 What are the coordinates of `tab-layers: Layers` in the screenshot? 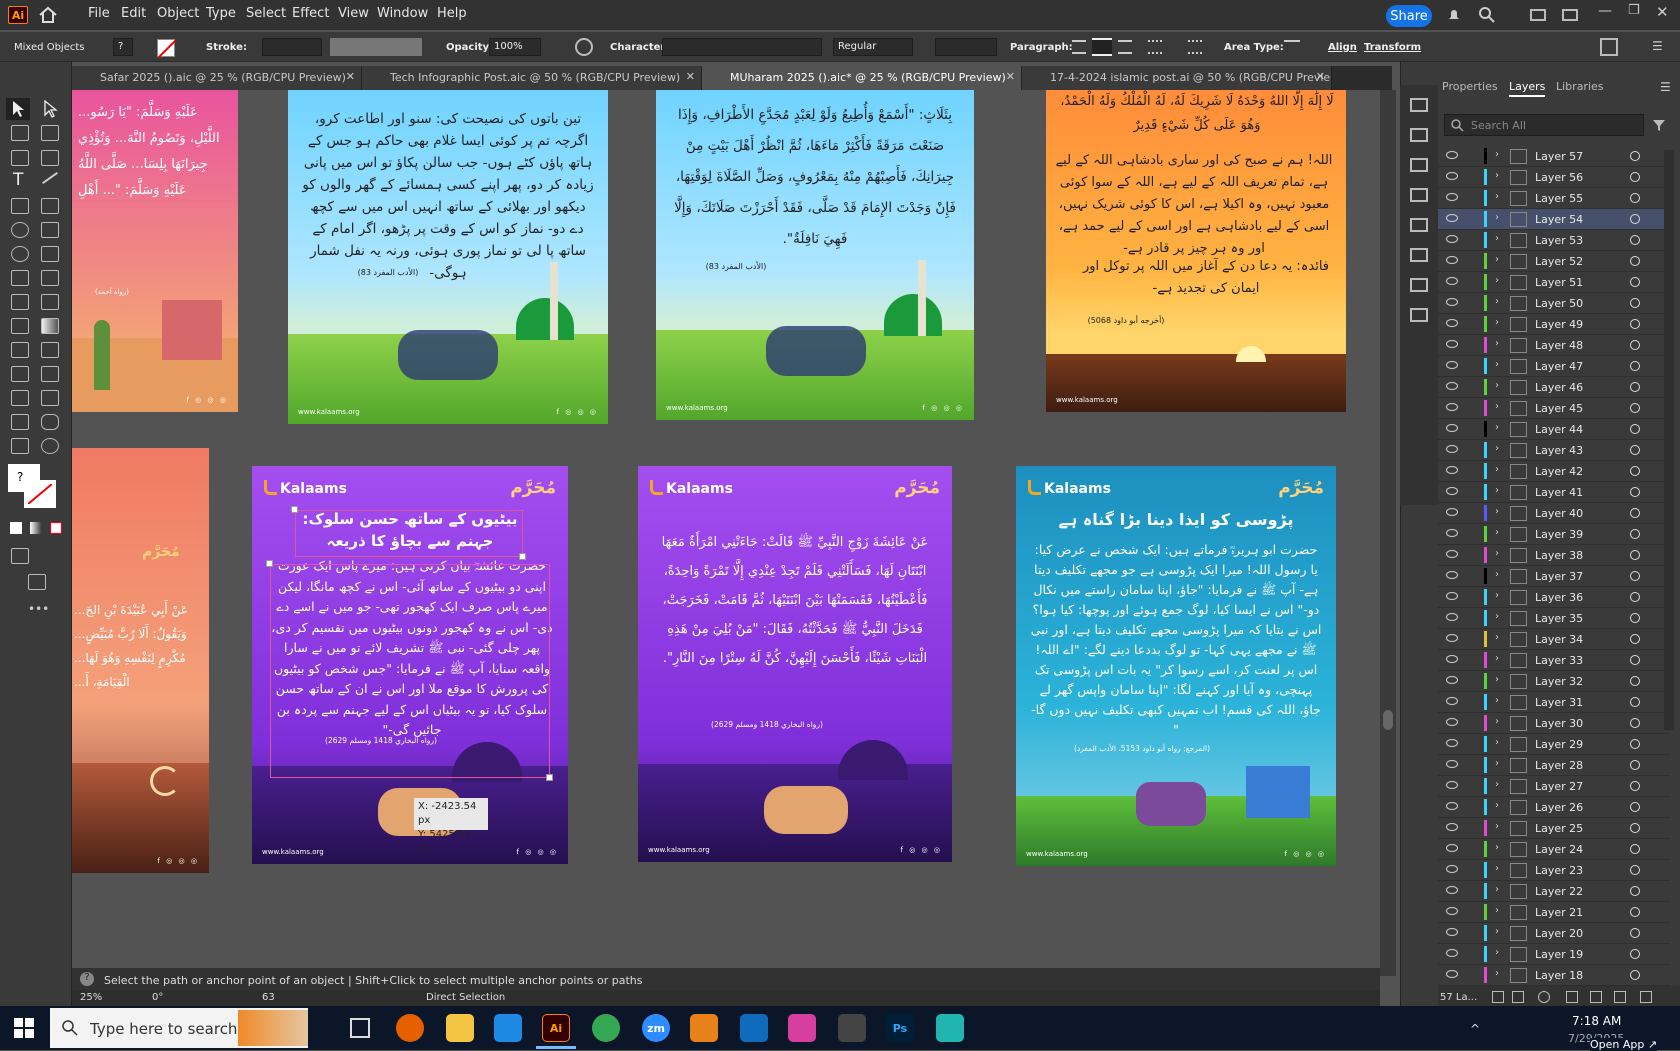 It's located at (1527, 88).